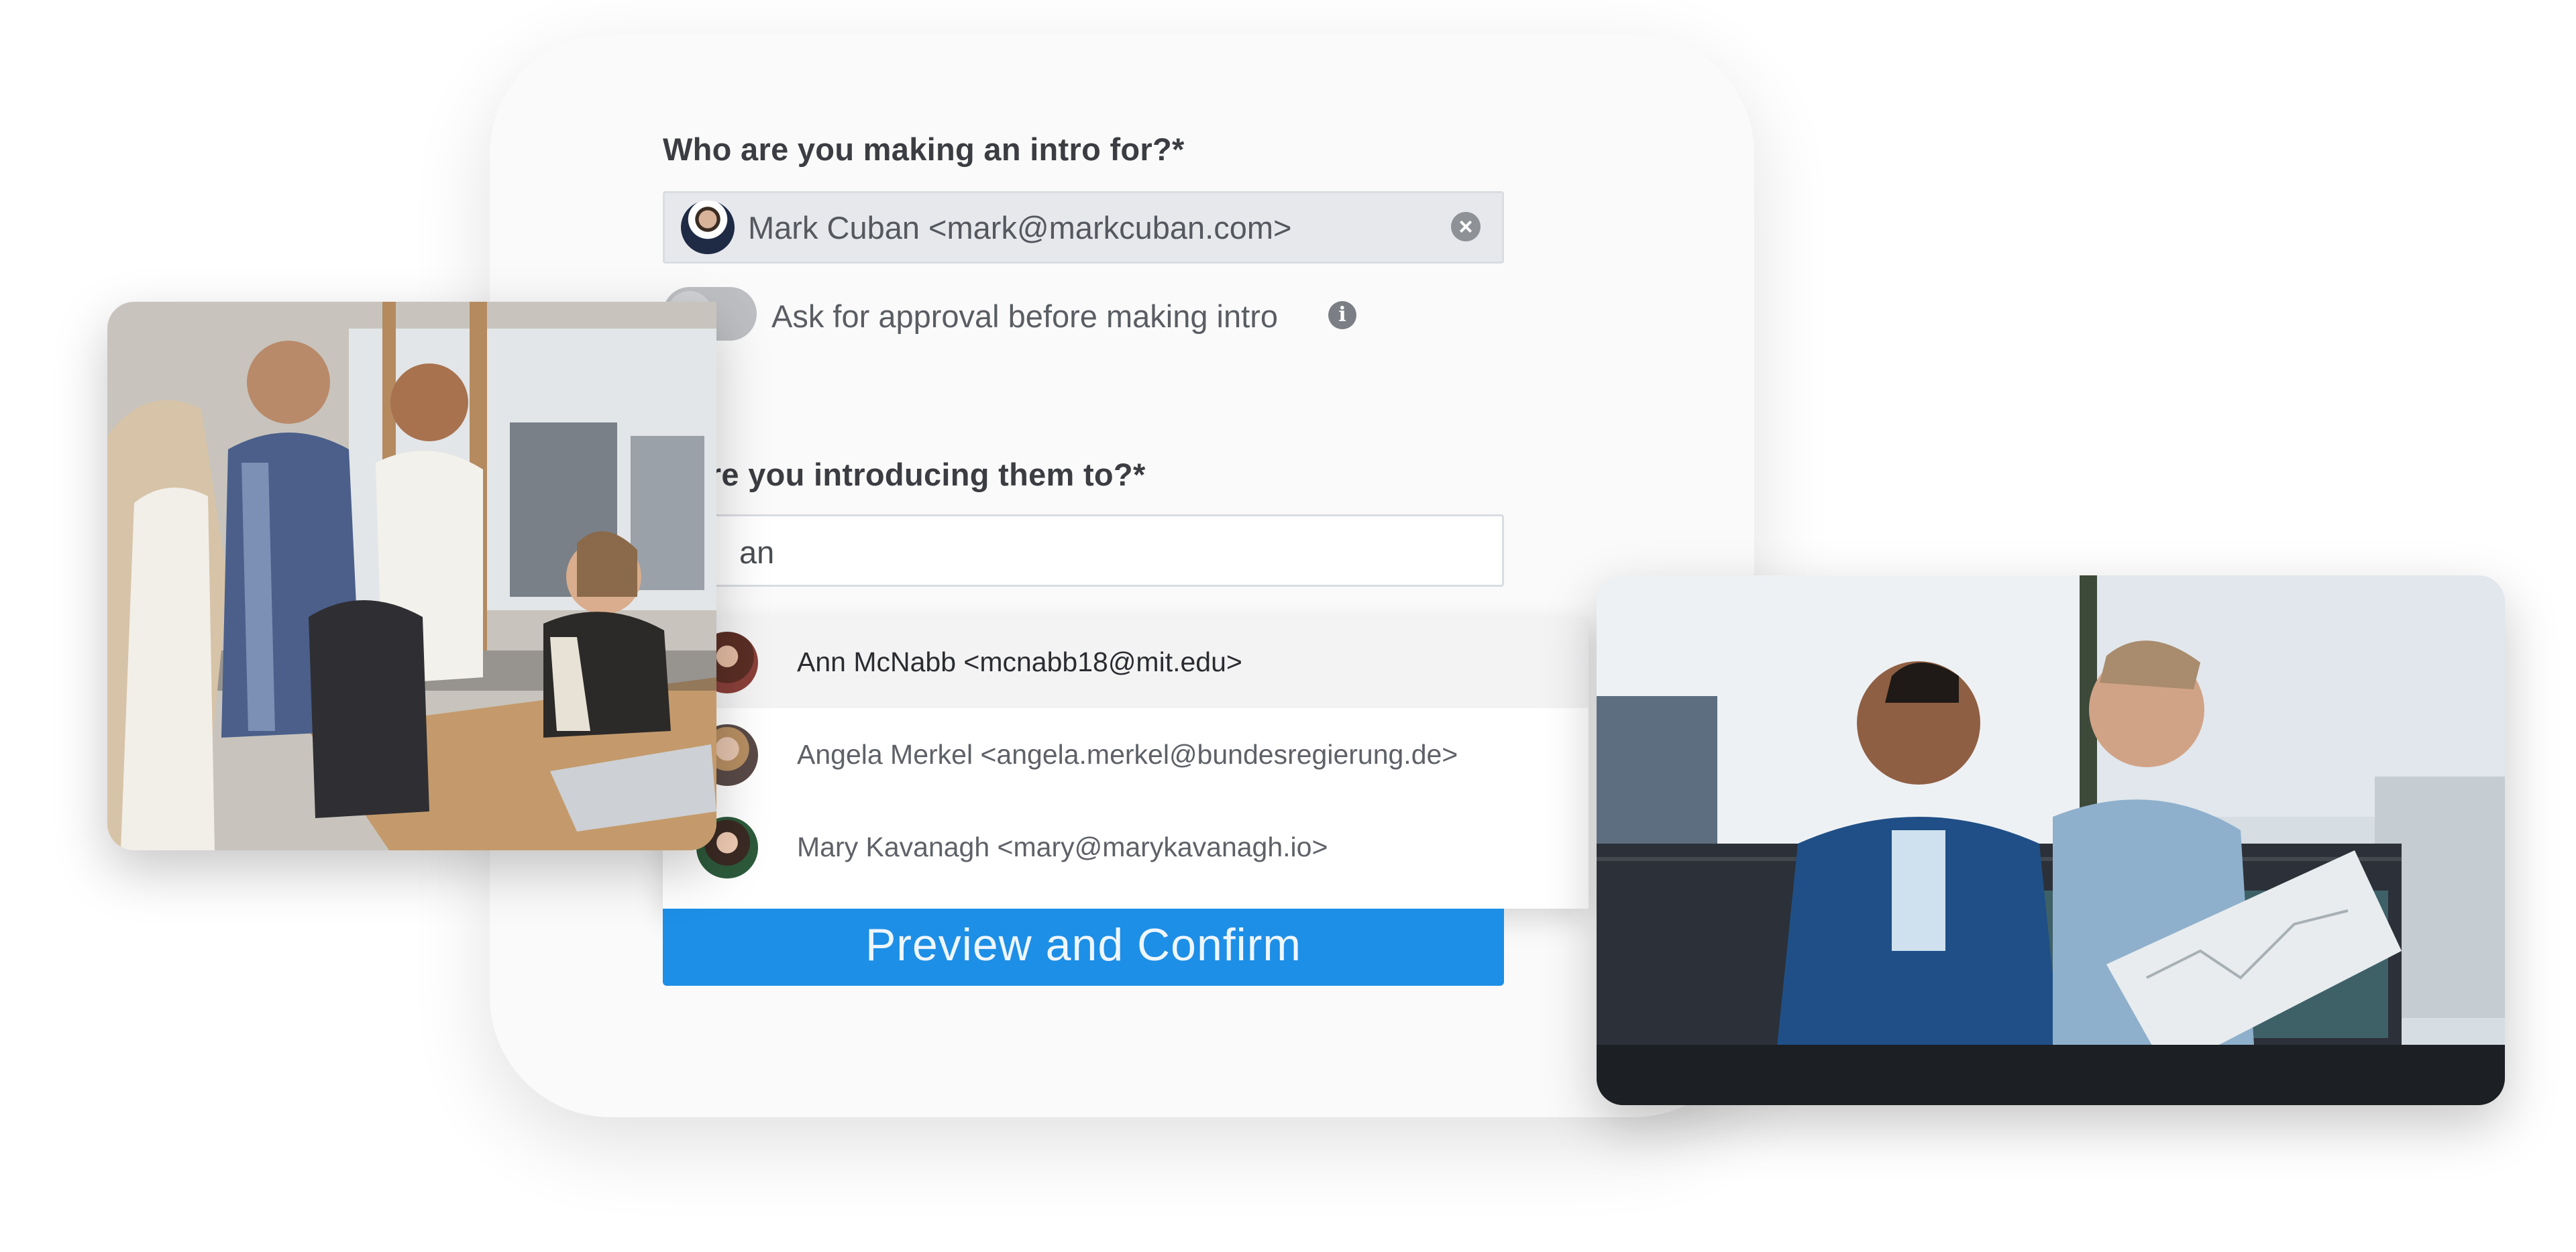  I want to click on preview-confirm-button: Preview and Confirm, so click(1083, 947).